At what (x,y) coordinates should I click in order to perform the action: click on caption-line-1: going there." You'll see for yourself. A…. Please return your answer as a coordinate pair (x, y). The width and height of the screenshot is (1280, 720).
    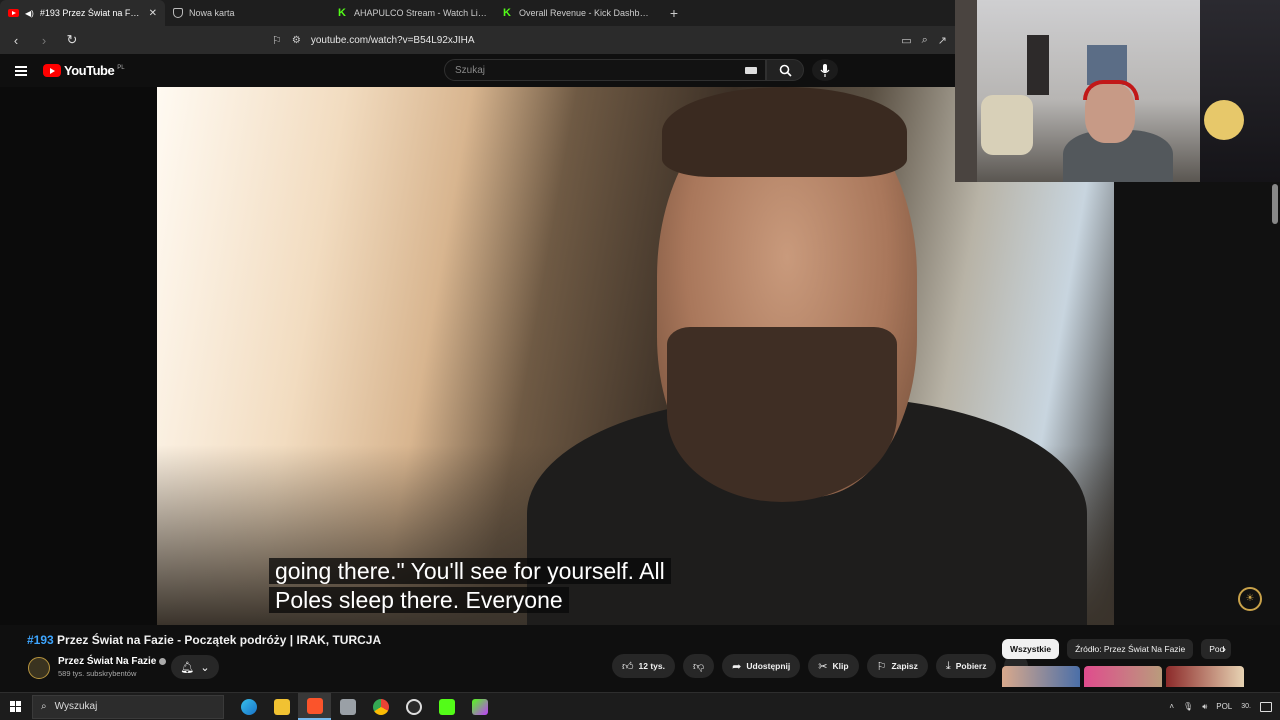
    Looking at the image, I should click on (470, 571).